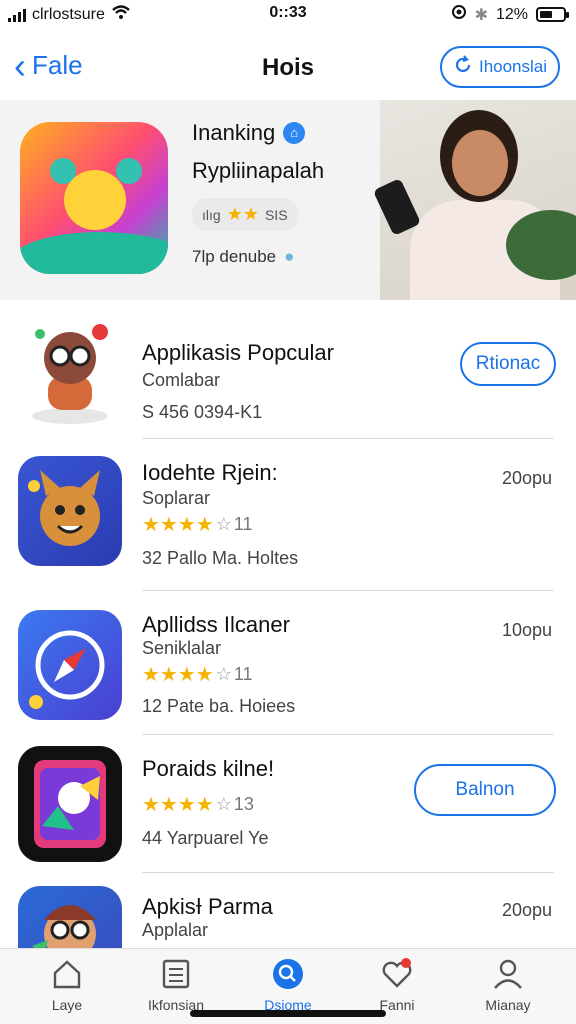  What do you see at coordinates (474, 200) in the screenshot?
I see `featured-promo-photo` at bounding box center [474, 200].